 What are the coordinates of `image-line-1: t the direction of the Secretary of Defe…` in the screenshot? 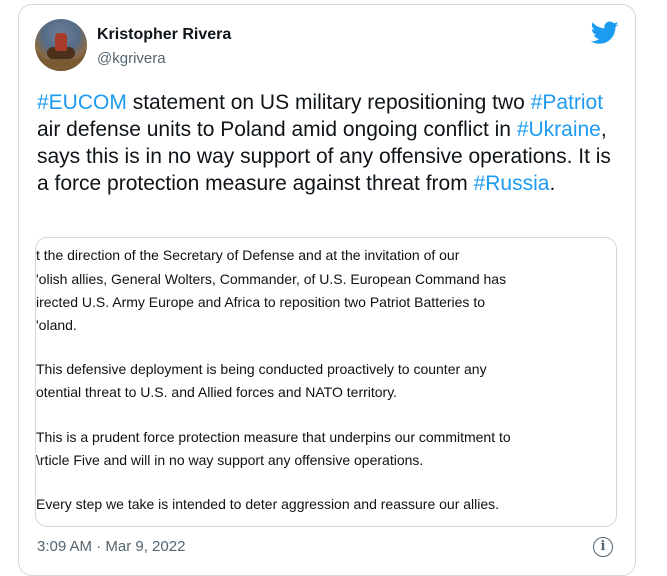 It's located at (248, 255).